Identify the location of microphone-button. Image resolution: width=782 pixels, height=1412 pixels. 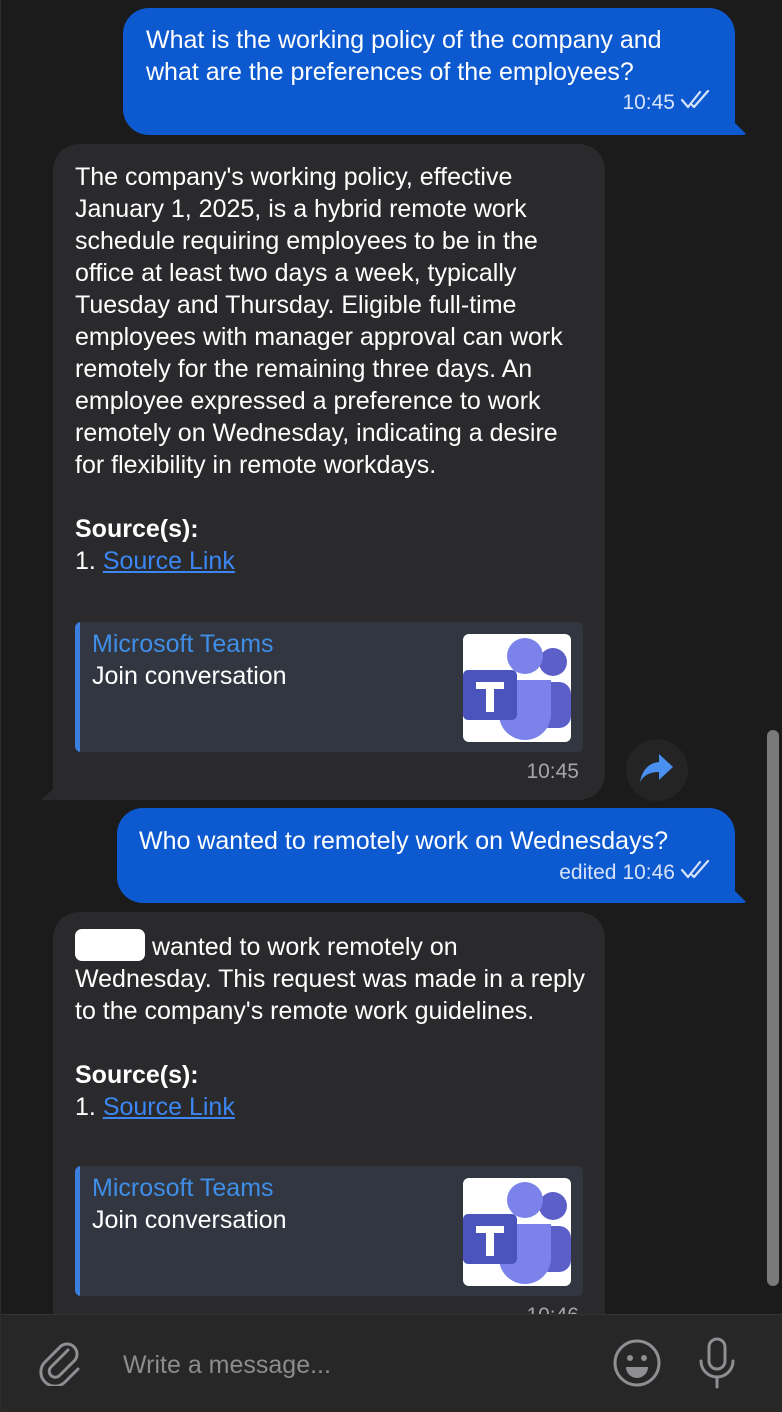
(717, 1366).